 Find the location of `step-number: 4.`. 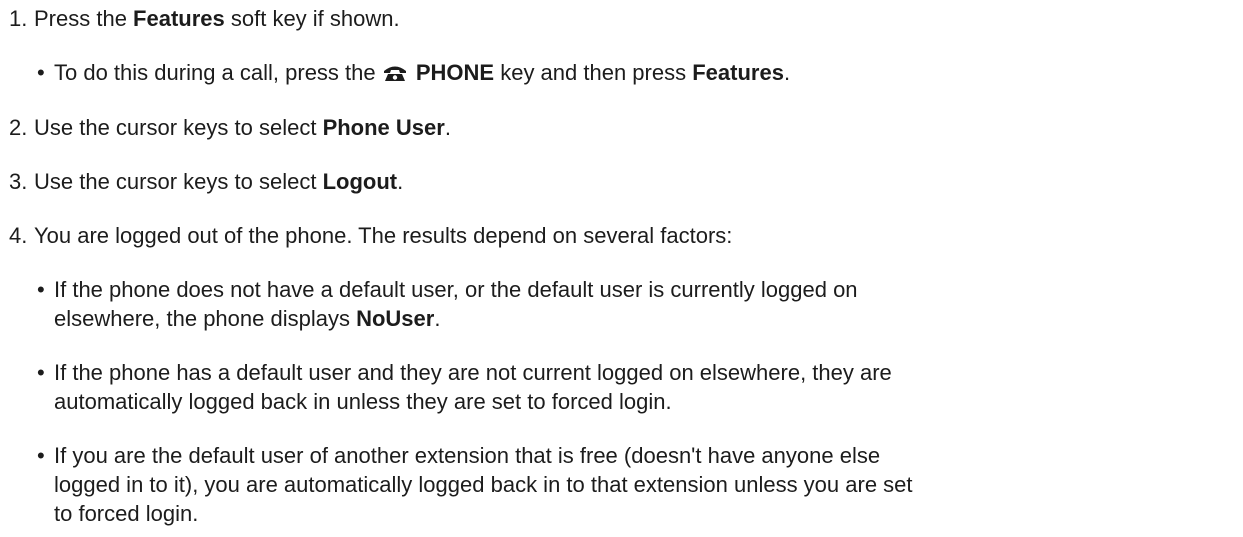

step-number: 4. is located at coordinates (18, 235).